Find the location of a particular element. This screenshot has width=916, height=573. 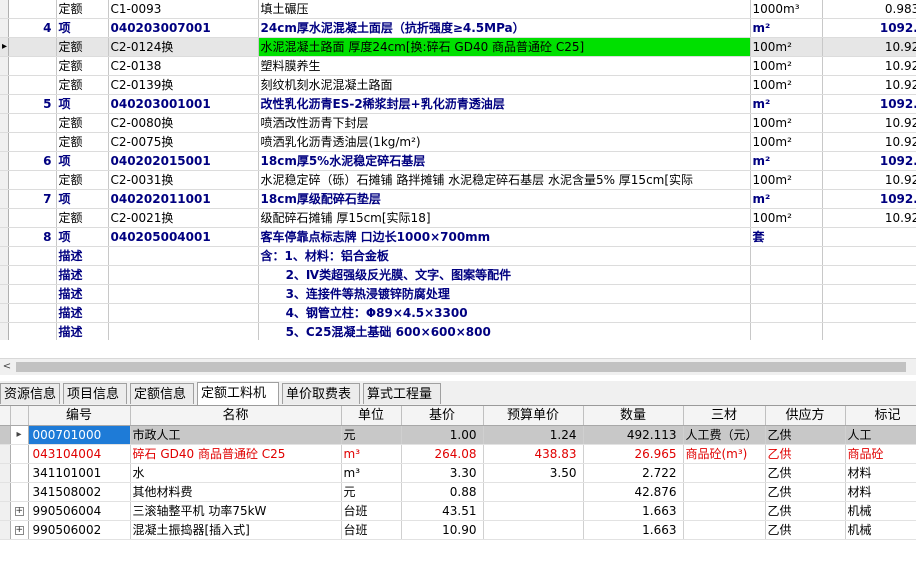

material-code: 990506004 is located at coordinates (79, 511).